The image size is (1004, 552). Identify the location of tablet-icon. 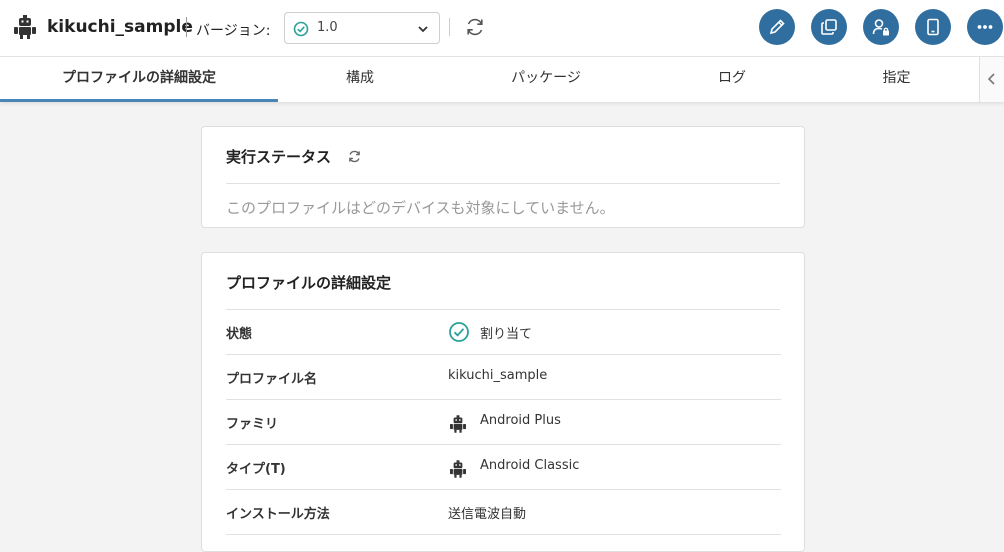
(933, 27).